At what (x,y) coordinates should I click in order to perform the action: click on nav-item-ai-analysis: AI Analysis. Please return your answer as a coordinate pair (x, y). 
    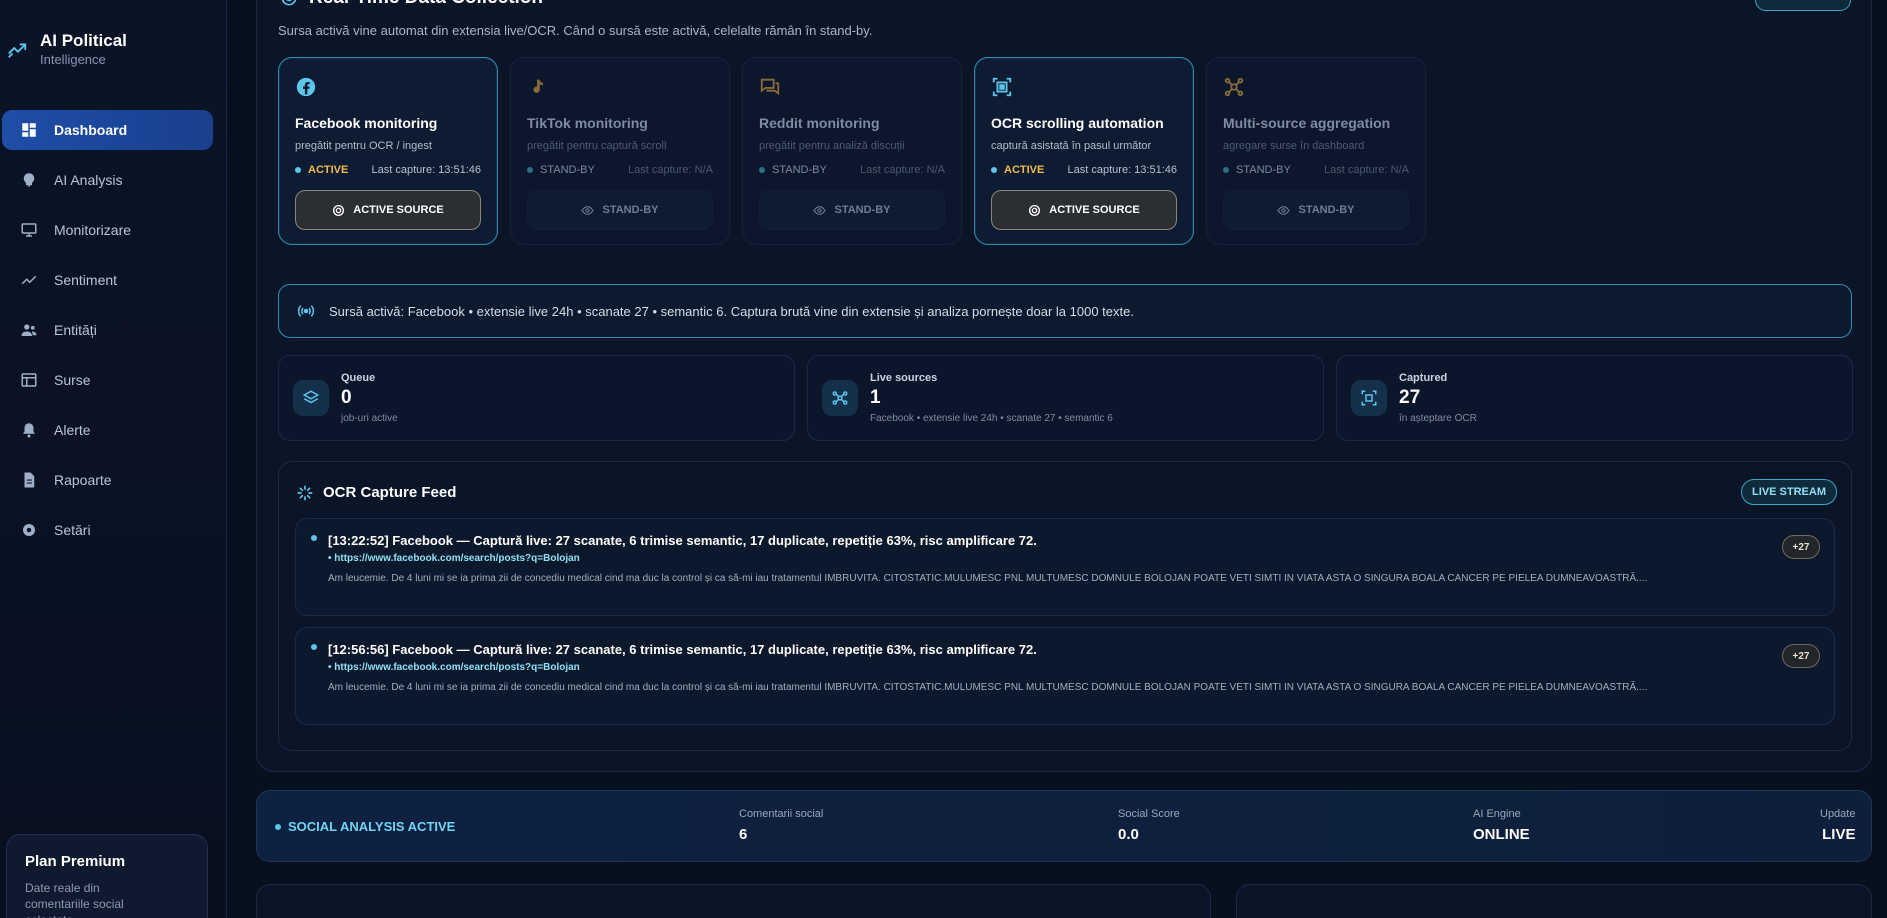
    Looking at the image, I should click on (107, 180).